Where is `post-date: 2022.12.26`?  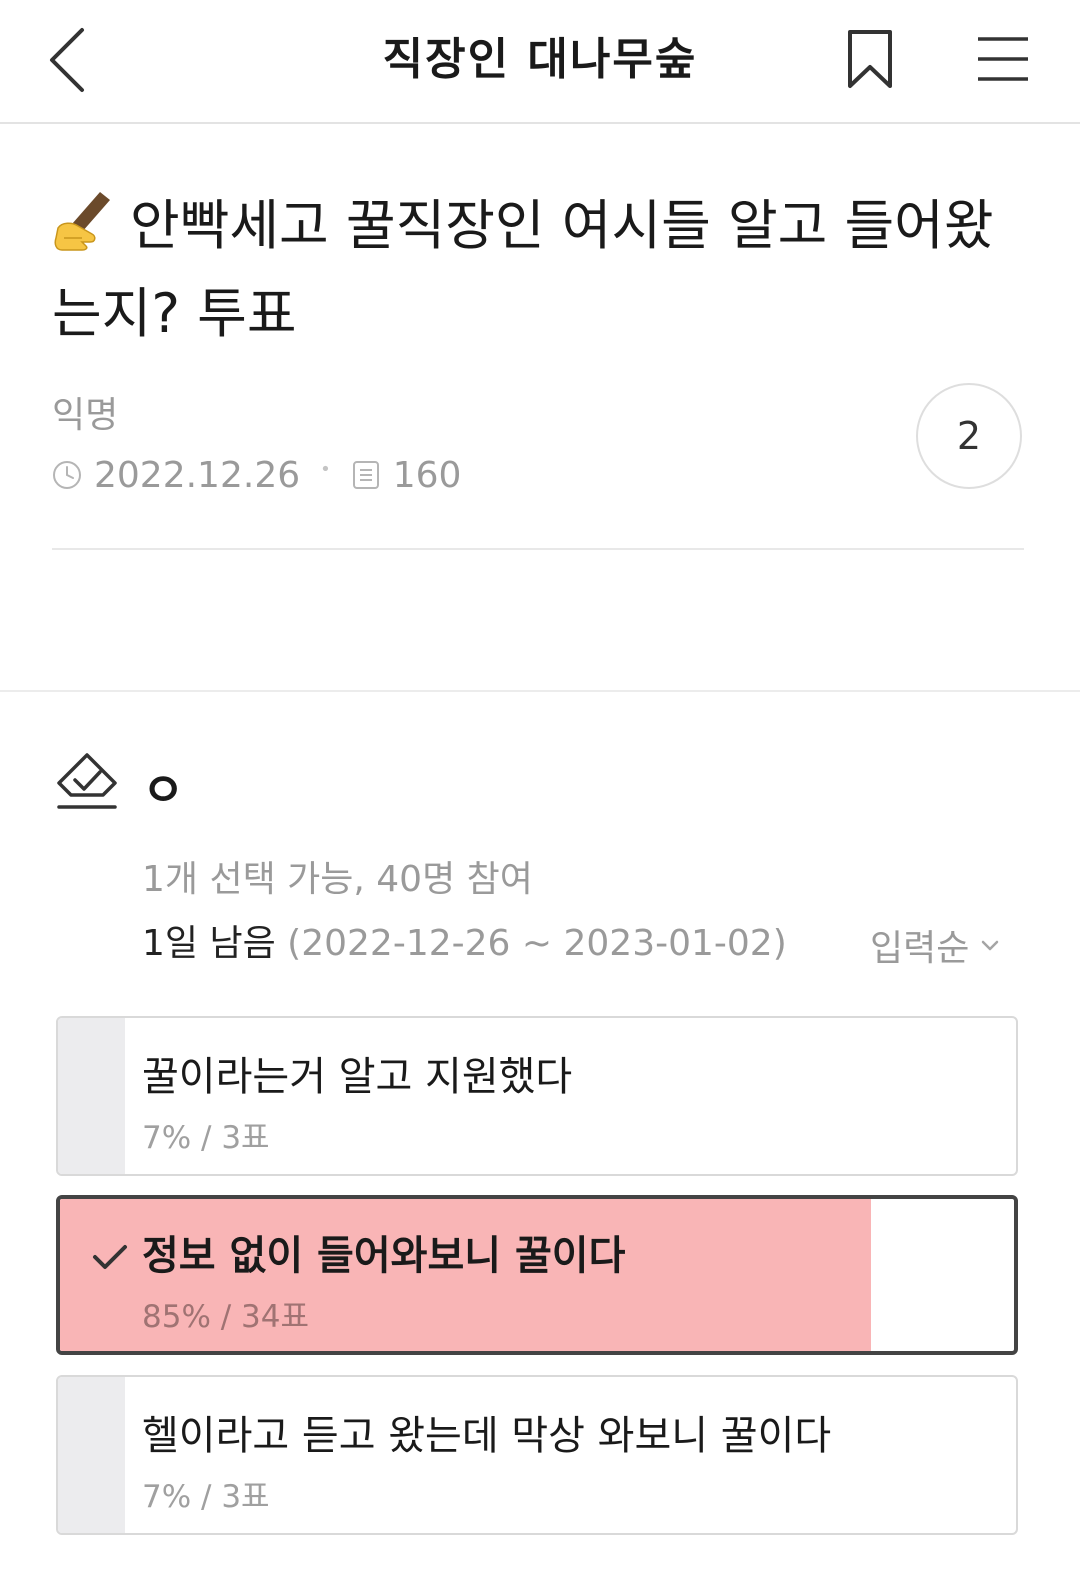 post-date: 2022.12.26 is located at coordinates (197, 475).